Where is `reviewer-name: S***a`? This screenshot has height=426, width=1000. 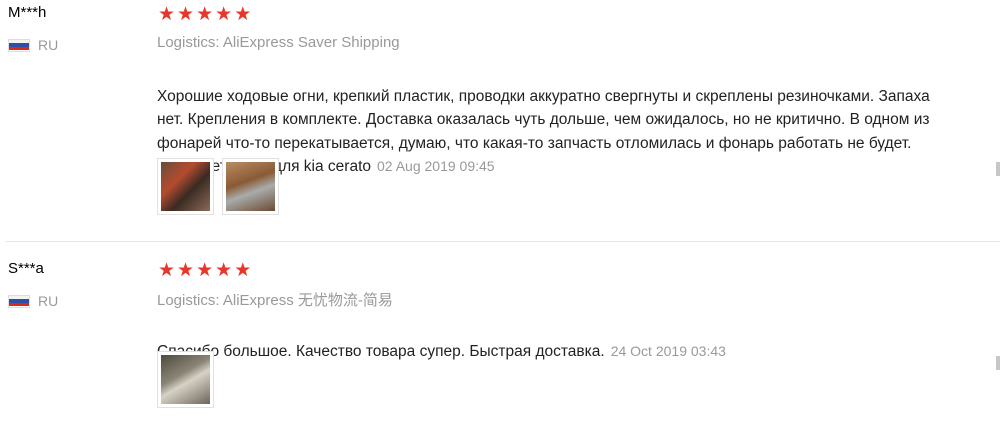 reviewer-name: S***a is located at coordinates (26, 268).